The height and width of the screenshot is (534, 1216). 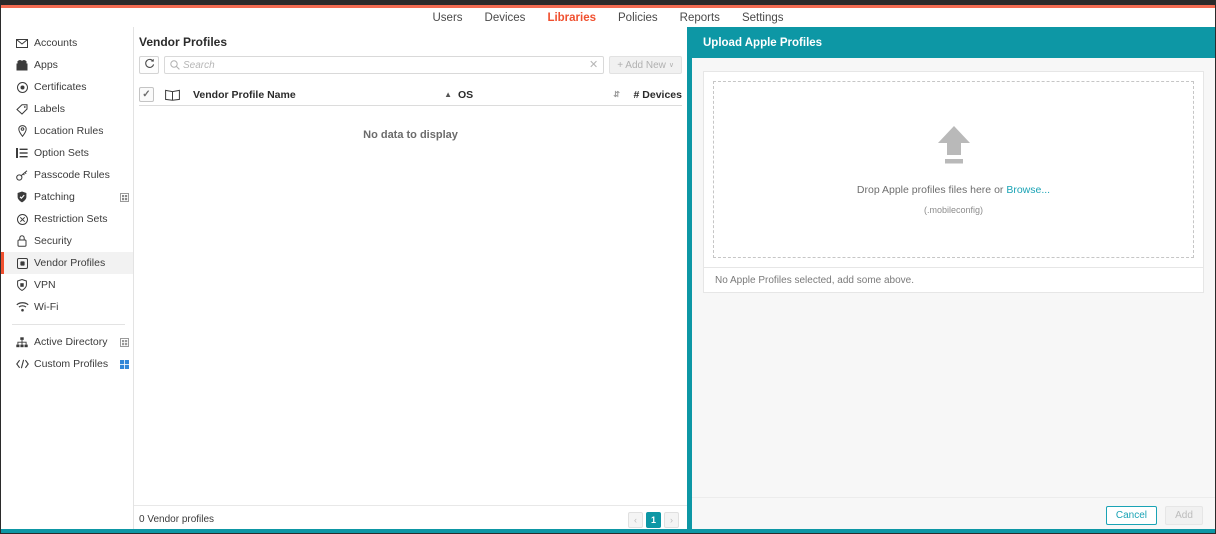 I want to click on sidebar-label-location-rules: Location Rules, so click(x=69, y=131).